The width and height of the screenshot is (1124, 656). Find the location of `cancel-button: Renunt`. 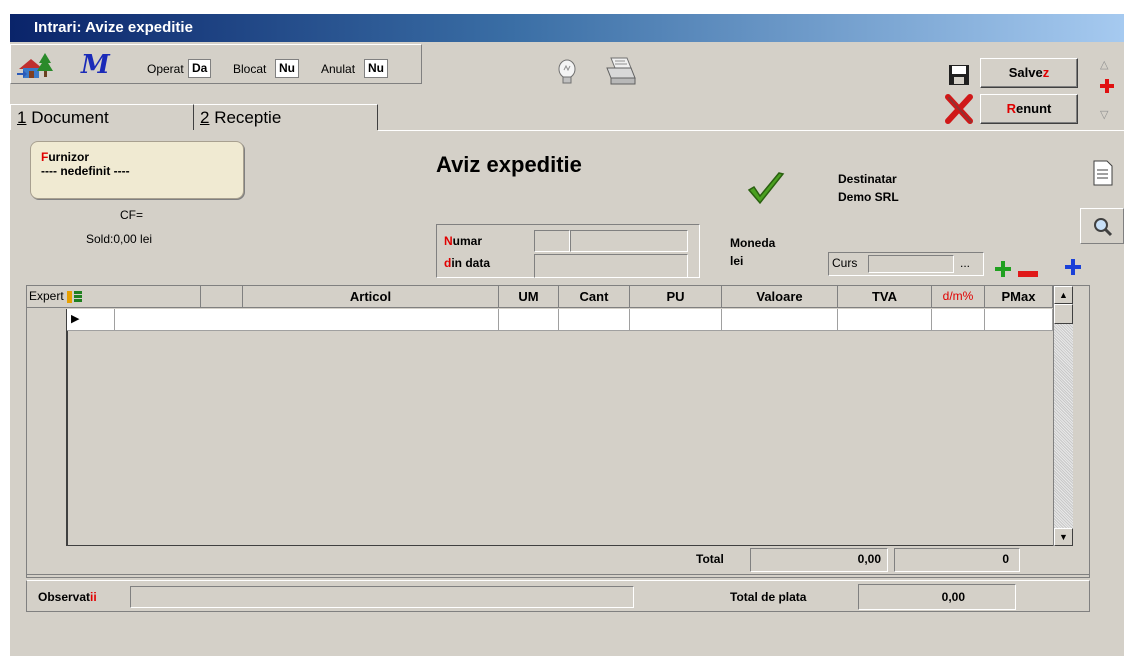

cancel-button: Renunt is located at coordinates (1029, 109).